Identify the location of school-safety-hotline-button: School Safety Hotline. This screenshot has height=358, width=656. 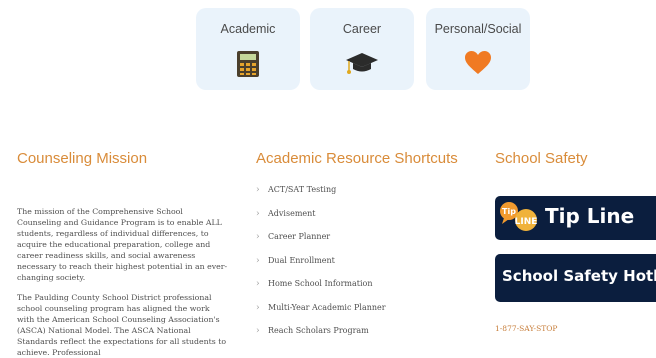
(575, 278).